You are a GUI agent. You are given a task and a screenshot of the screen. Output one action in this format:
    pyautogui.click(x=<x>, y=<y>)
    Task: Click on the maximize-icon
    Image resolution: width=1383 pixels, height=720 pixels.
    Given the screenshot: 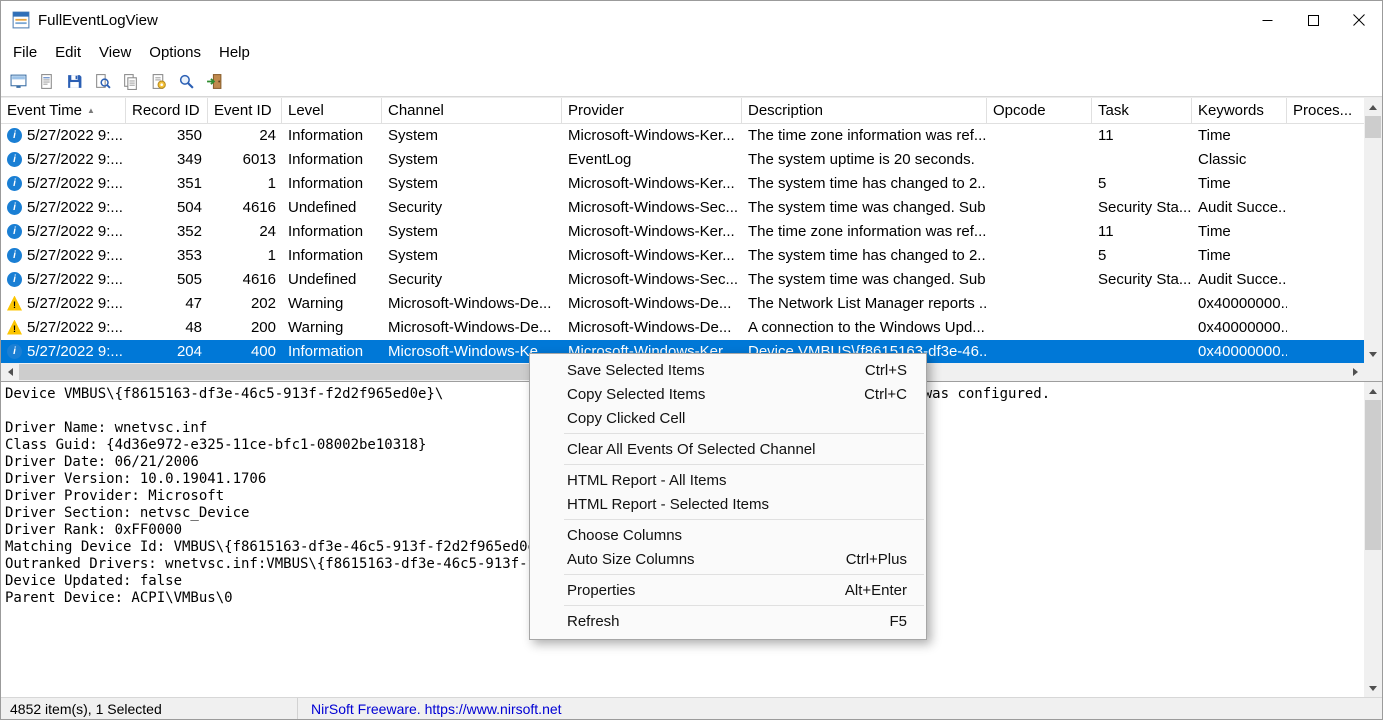 What is the action you would take?
    pyautogui.click(x=1313, y=20)
    